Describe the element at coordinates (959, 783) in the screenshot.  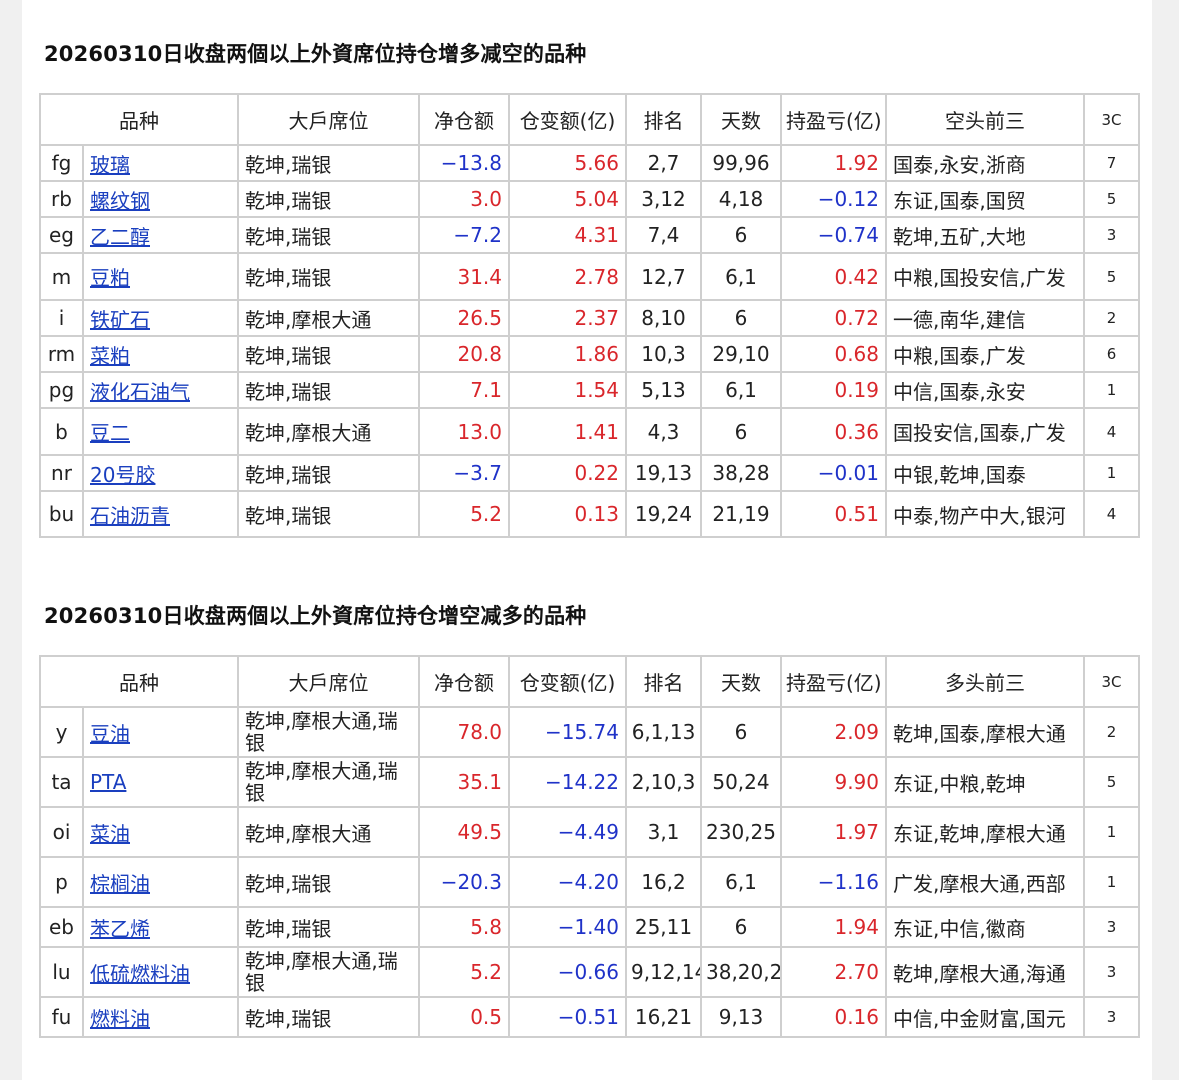
I see `top3-cell: 东证,中粮,乾坤` at that location.